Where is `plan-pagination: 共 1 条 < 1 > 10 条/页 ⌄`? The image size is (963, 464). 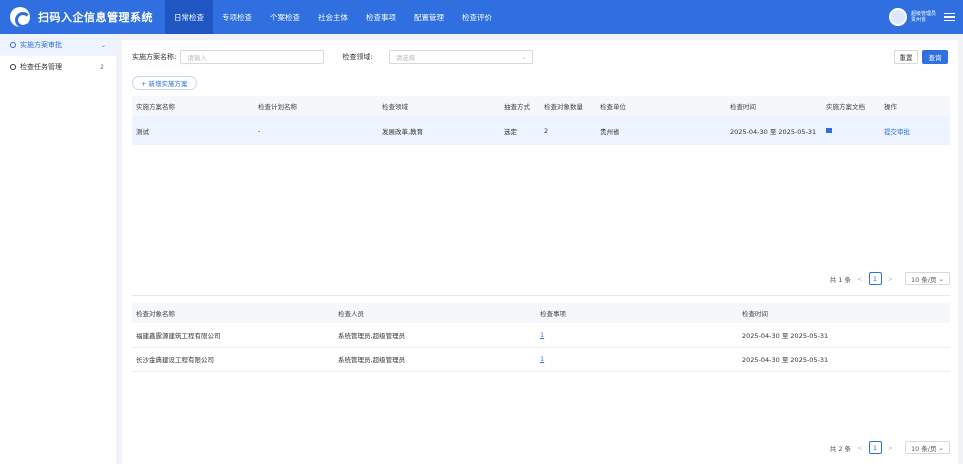 plan-pagination: 共 1 条 < 1 > 10 条/页 ⌄ is located at coordinates (890, 278).